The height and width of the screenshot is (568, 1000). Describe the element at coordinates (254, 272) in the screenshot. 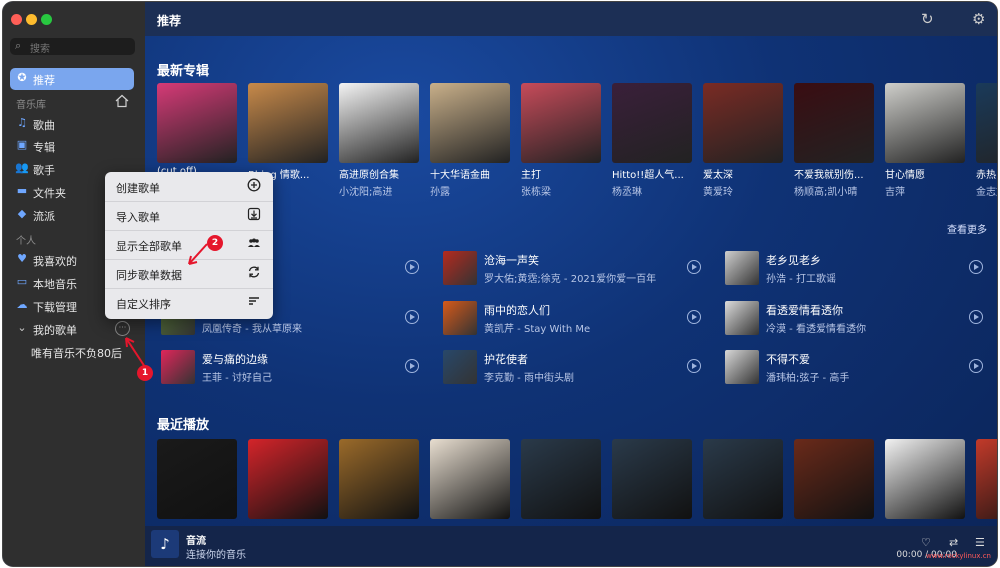

I see `sync-icon` at that location.